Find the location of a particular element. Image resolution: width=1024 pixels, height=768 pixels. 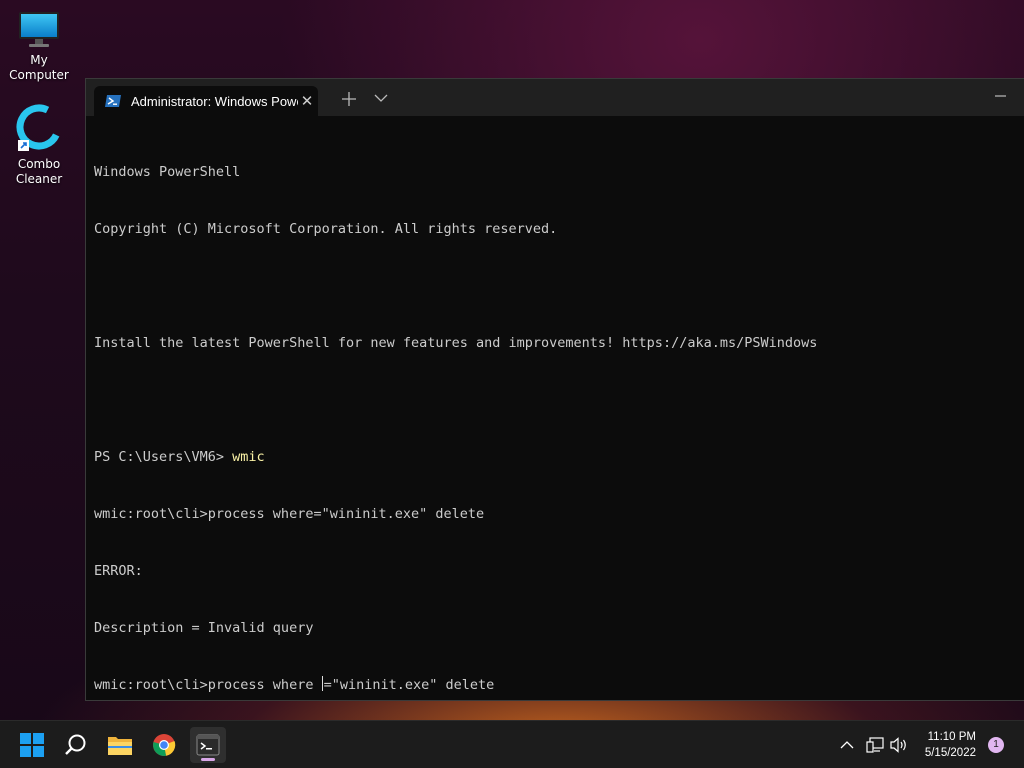

terminal-icon is located at coordinates (208, 745).